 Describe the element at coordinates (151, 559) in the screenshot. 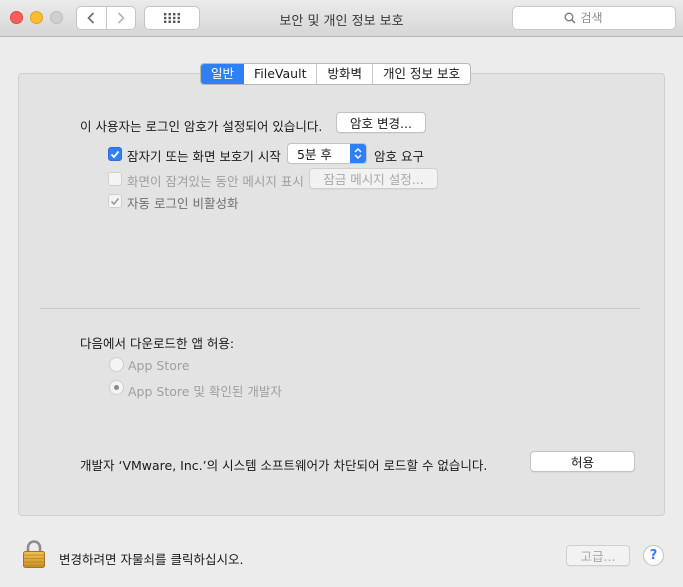

I see `lock-instruction-text: 변경하려면 자물쇠를 클릭하십시오.` at that location.